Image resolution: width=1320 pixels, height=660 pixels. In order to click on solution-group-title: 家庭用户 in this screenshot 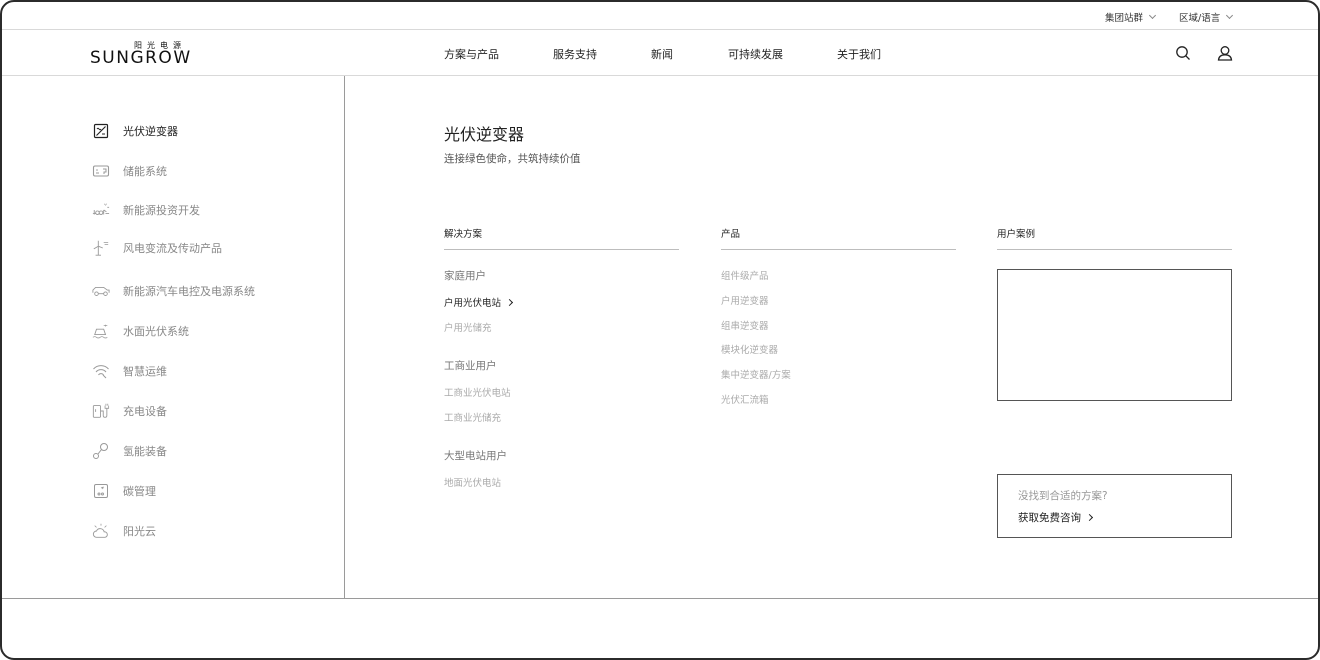, I will do `click(465, 276)`.